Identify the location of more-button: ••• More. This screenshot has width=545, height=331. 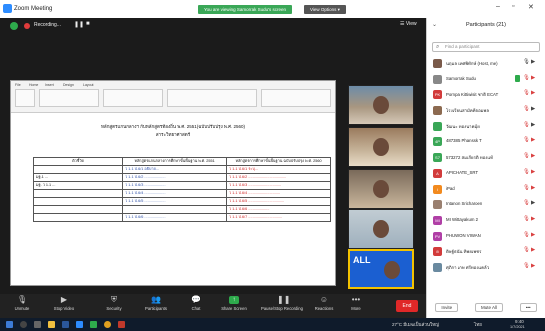
(356, 304).